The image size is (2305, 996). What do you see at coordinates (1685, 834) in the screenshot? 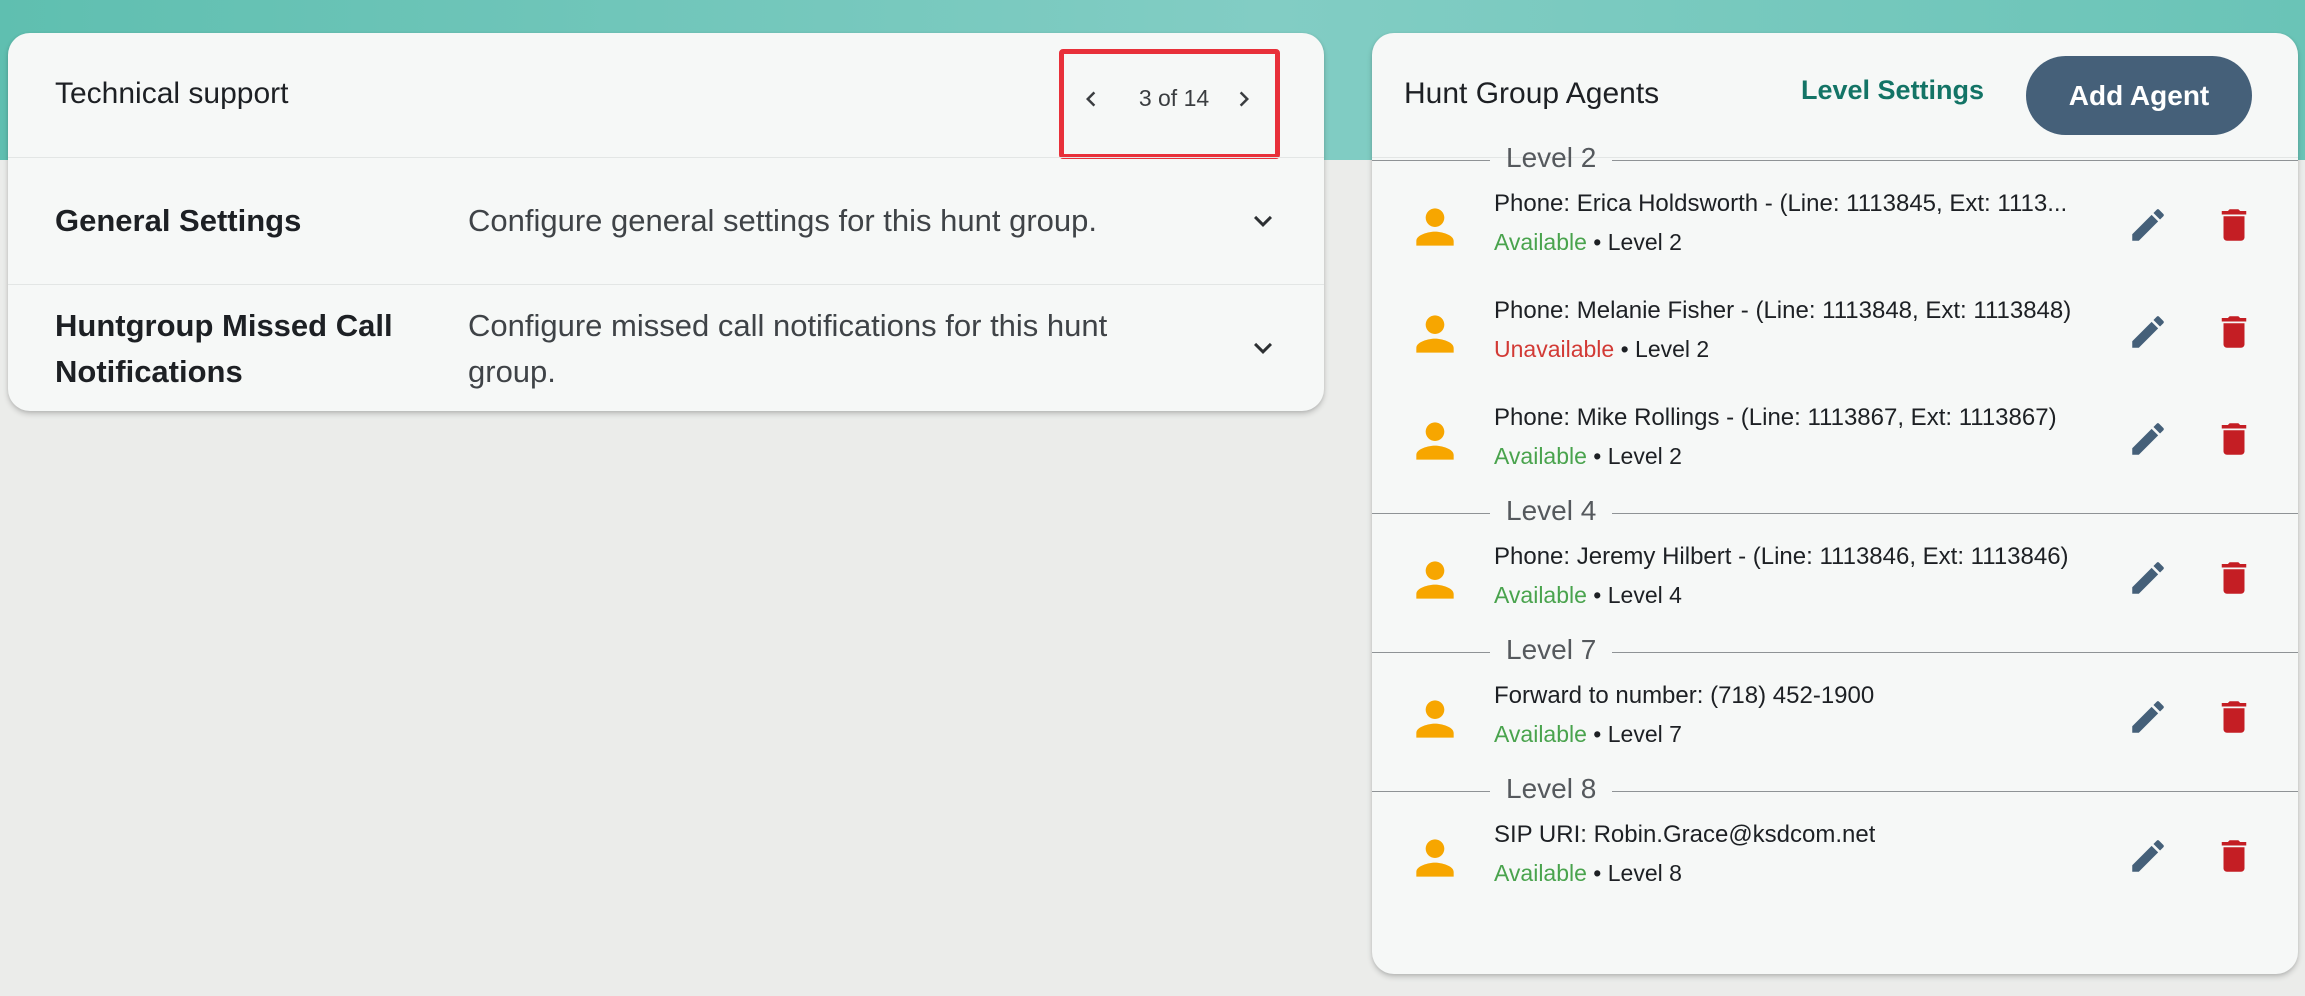
I see `agent-name: SIP URI: Robin.Grace@ksdcom.net` at bounding box center [1685, 834].